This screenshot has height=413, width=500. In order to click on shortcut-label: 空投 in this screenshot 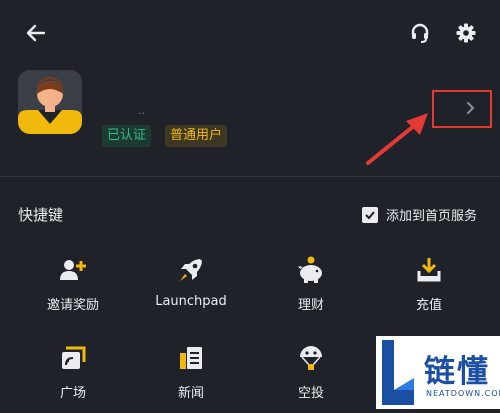, I will do `click(310, 393)`.